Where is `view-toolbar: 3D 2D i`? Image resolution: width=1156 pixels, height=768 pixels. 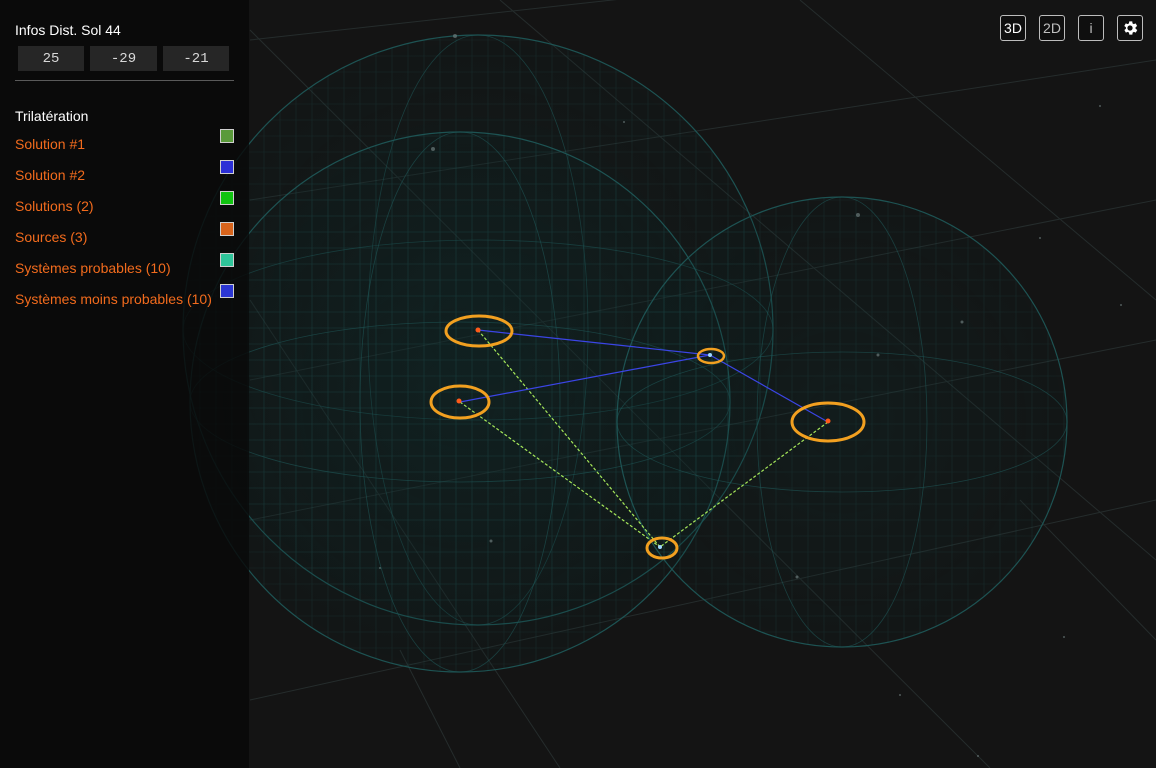 view-toolbar: 3D 2D i is located at coordinates (1071, 28).